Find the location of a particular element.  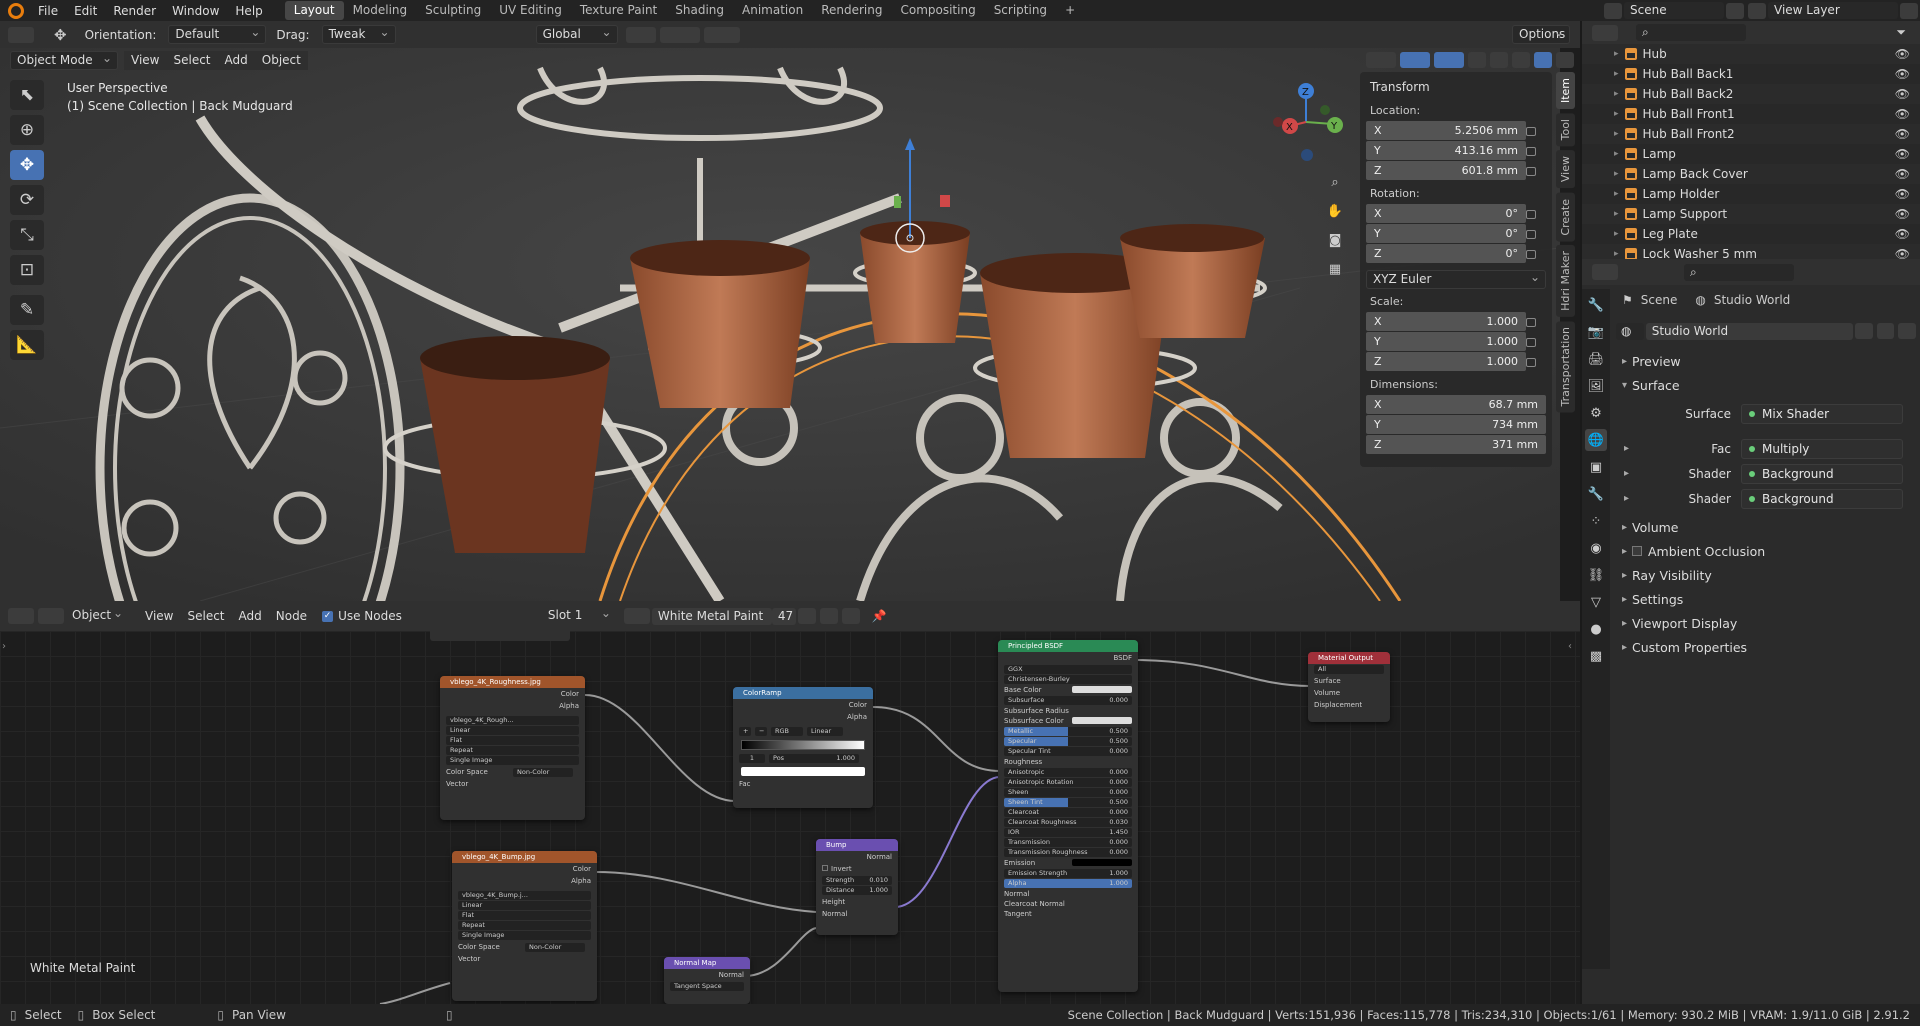

menu-select: Select is located at coordinates (192, 60).